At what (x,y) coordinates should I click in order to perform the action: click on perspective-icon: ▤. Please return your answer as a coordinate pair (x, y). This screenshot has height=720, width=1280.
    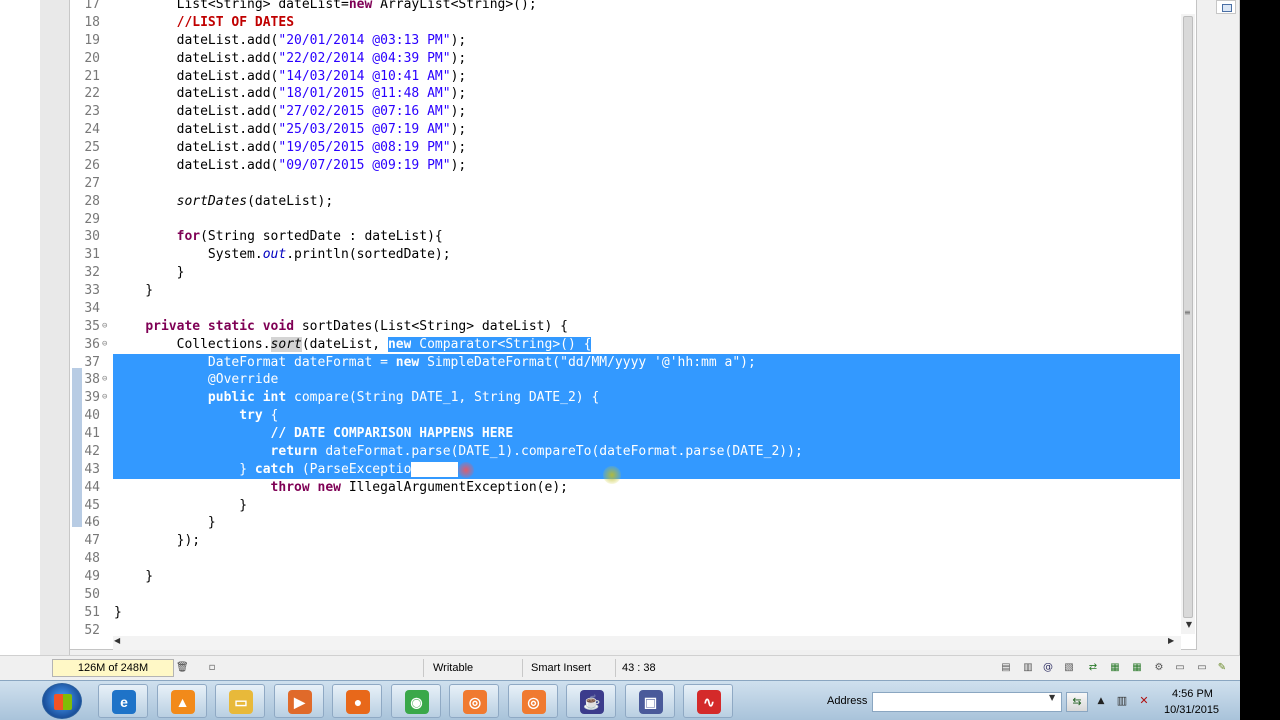
    Looking at the image, I should click on (1006, 668).